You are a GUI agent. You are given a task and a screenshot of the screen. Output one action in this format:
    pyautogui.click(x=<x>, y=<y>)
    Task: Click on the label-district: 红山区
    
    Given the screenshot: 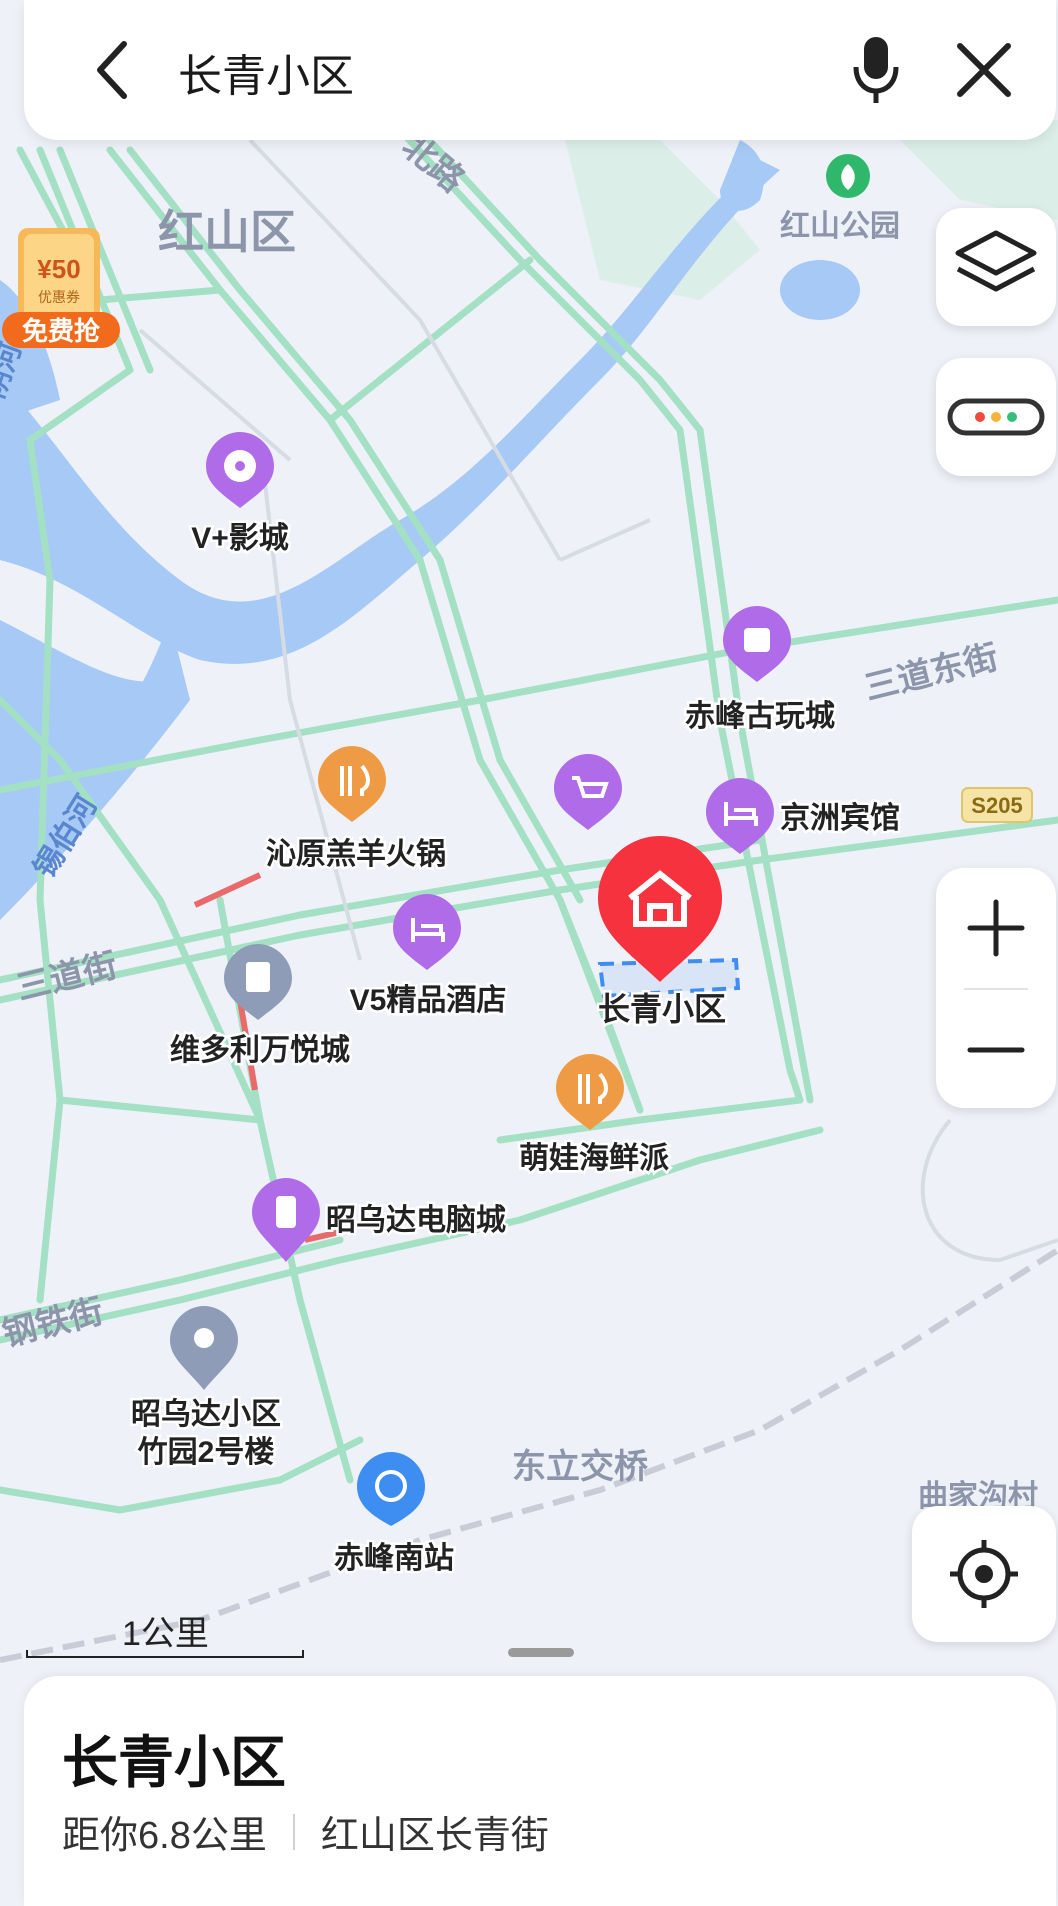 What is the action you would take?
    pyautogui.click(x=227, y=232)
    